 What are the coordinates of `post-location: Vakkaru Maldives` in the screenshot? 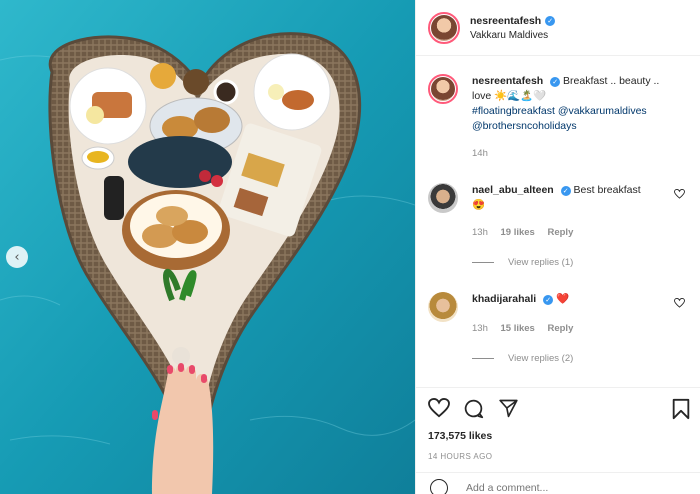 It's located at (512, 35).